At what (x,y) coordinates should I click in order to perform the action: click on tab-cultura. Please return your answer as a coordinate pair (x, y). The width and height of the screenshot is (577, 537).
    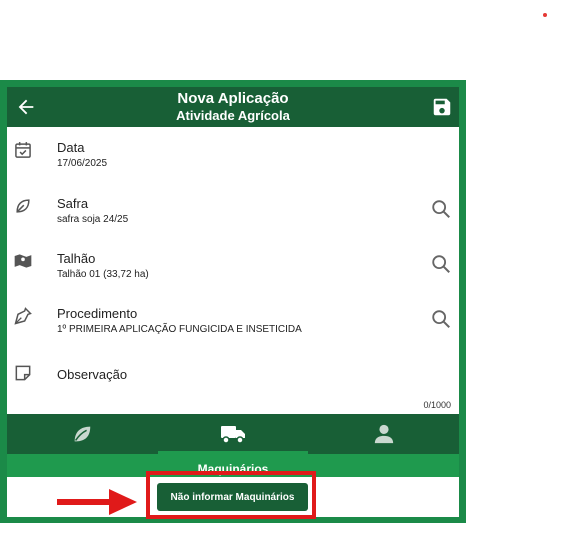
    Looking at the image, I should click on (82, 434).